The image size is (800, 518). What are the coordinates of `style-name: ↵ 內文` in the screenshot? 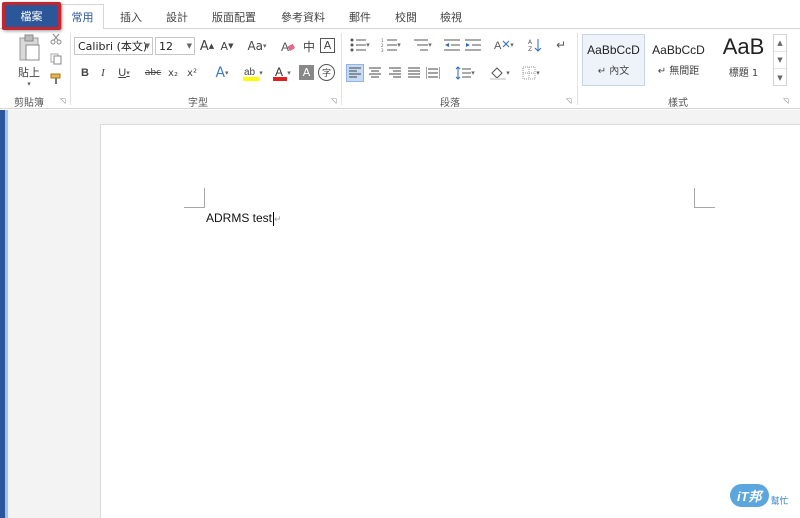 It's located at (613, 71).